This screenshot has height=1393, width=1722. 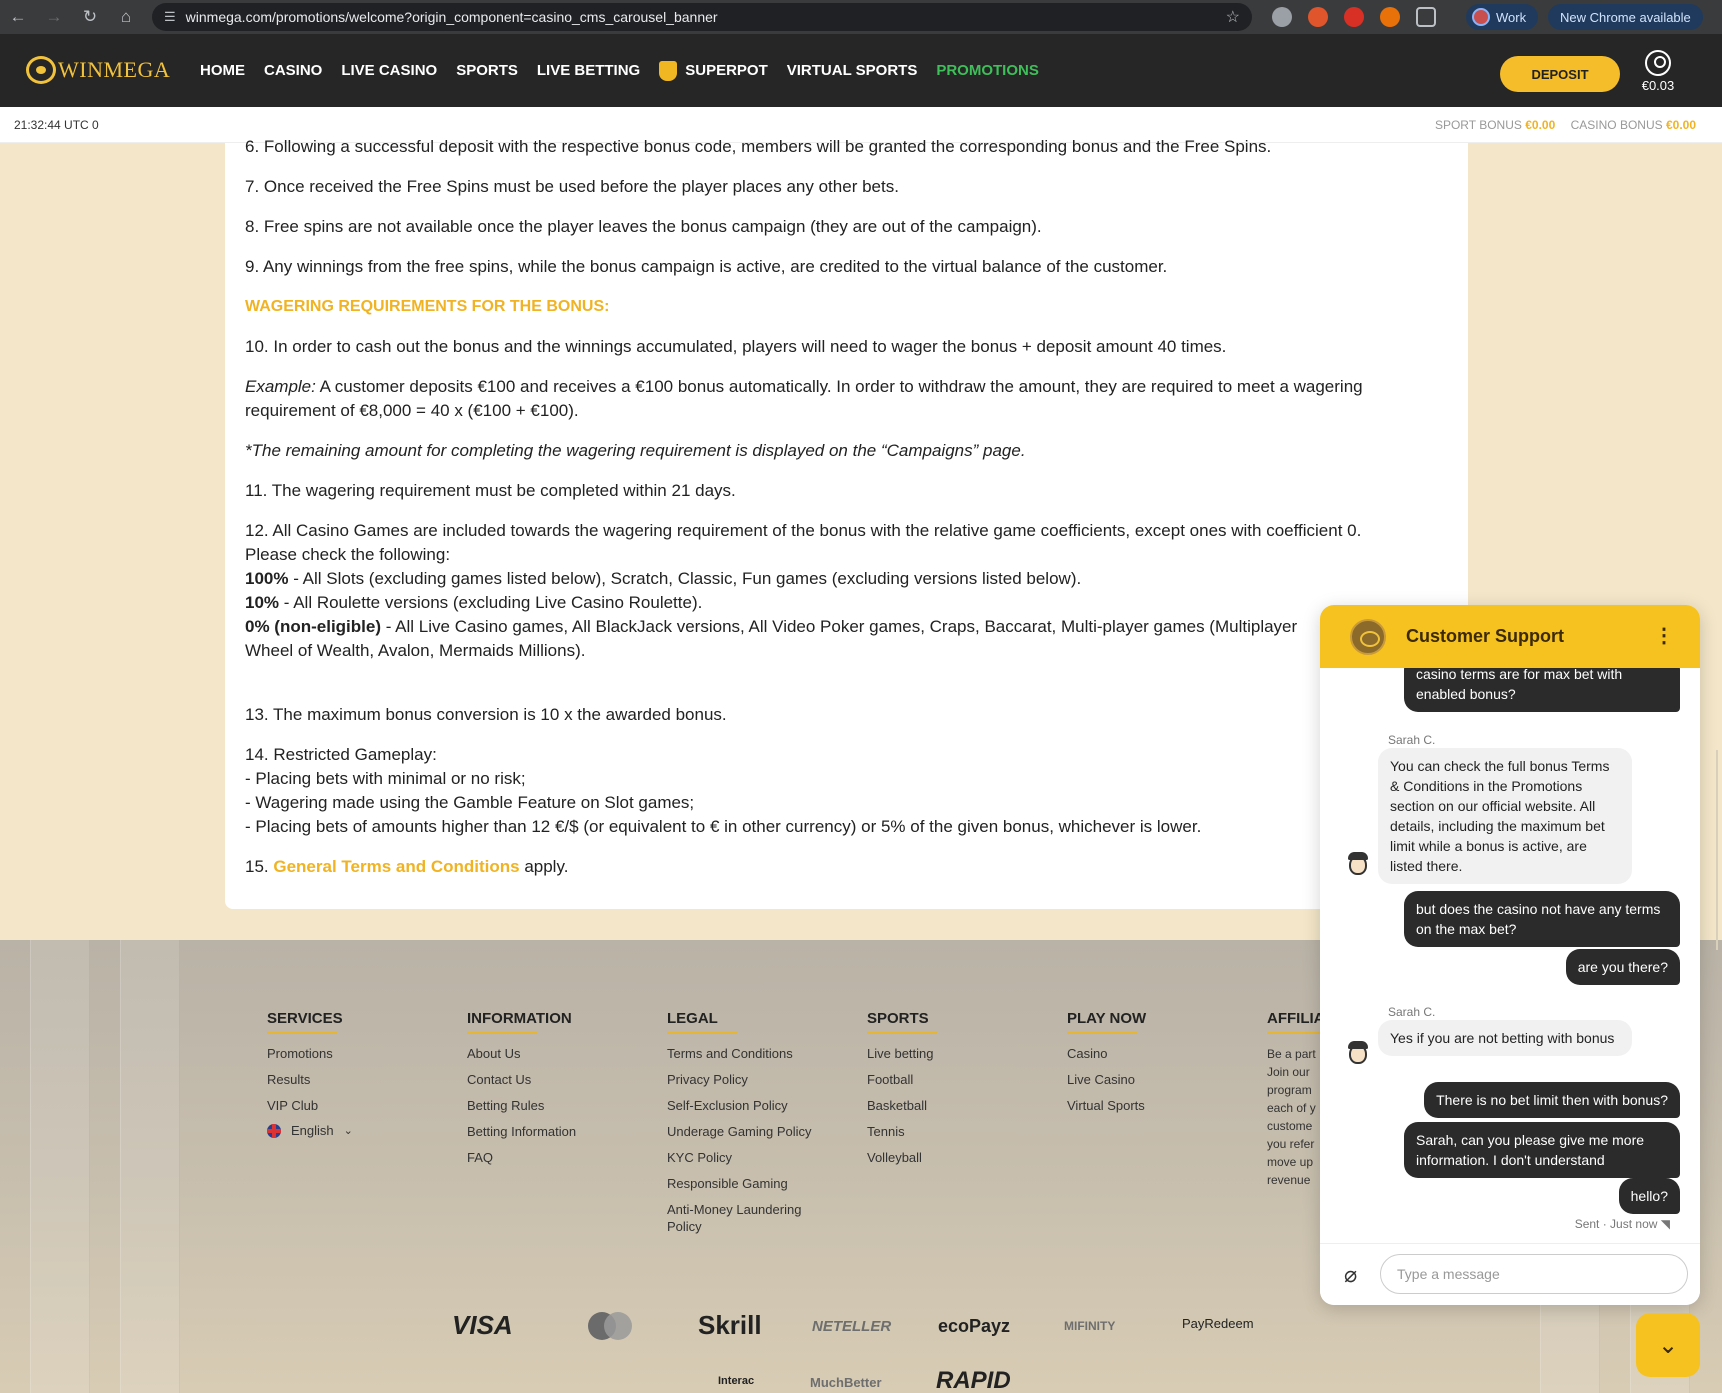 I want to click on coef-10-label: 10%, so click(x=262, y=602).